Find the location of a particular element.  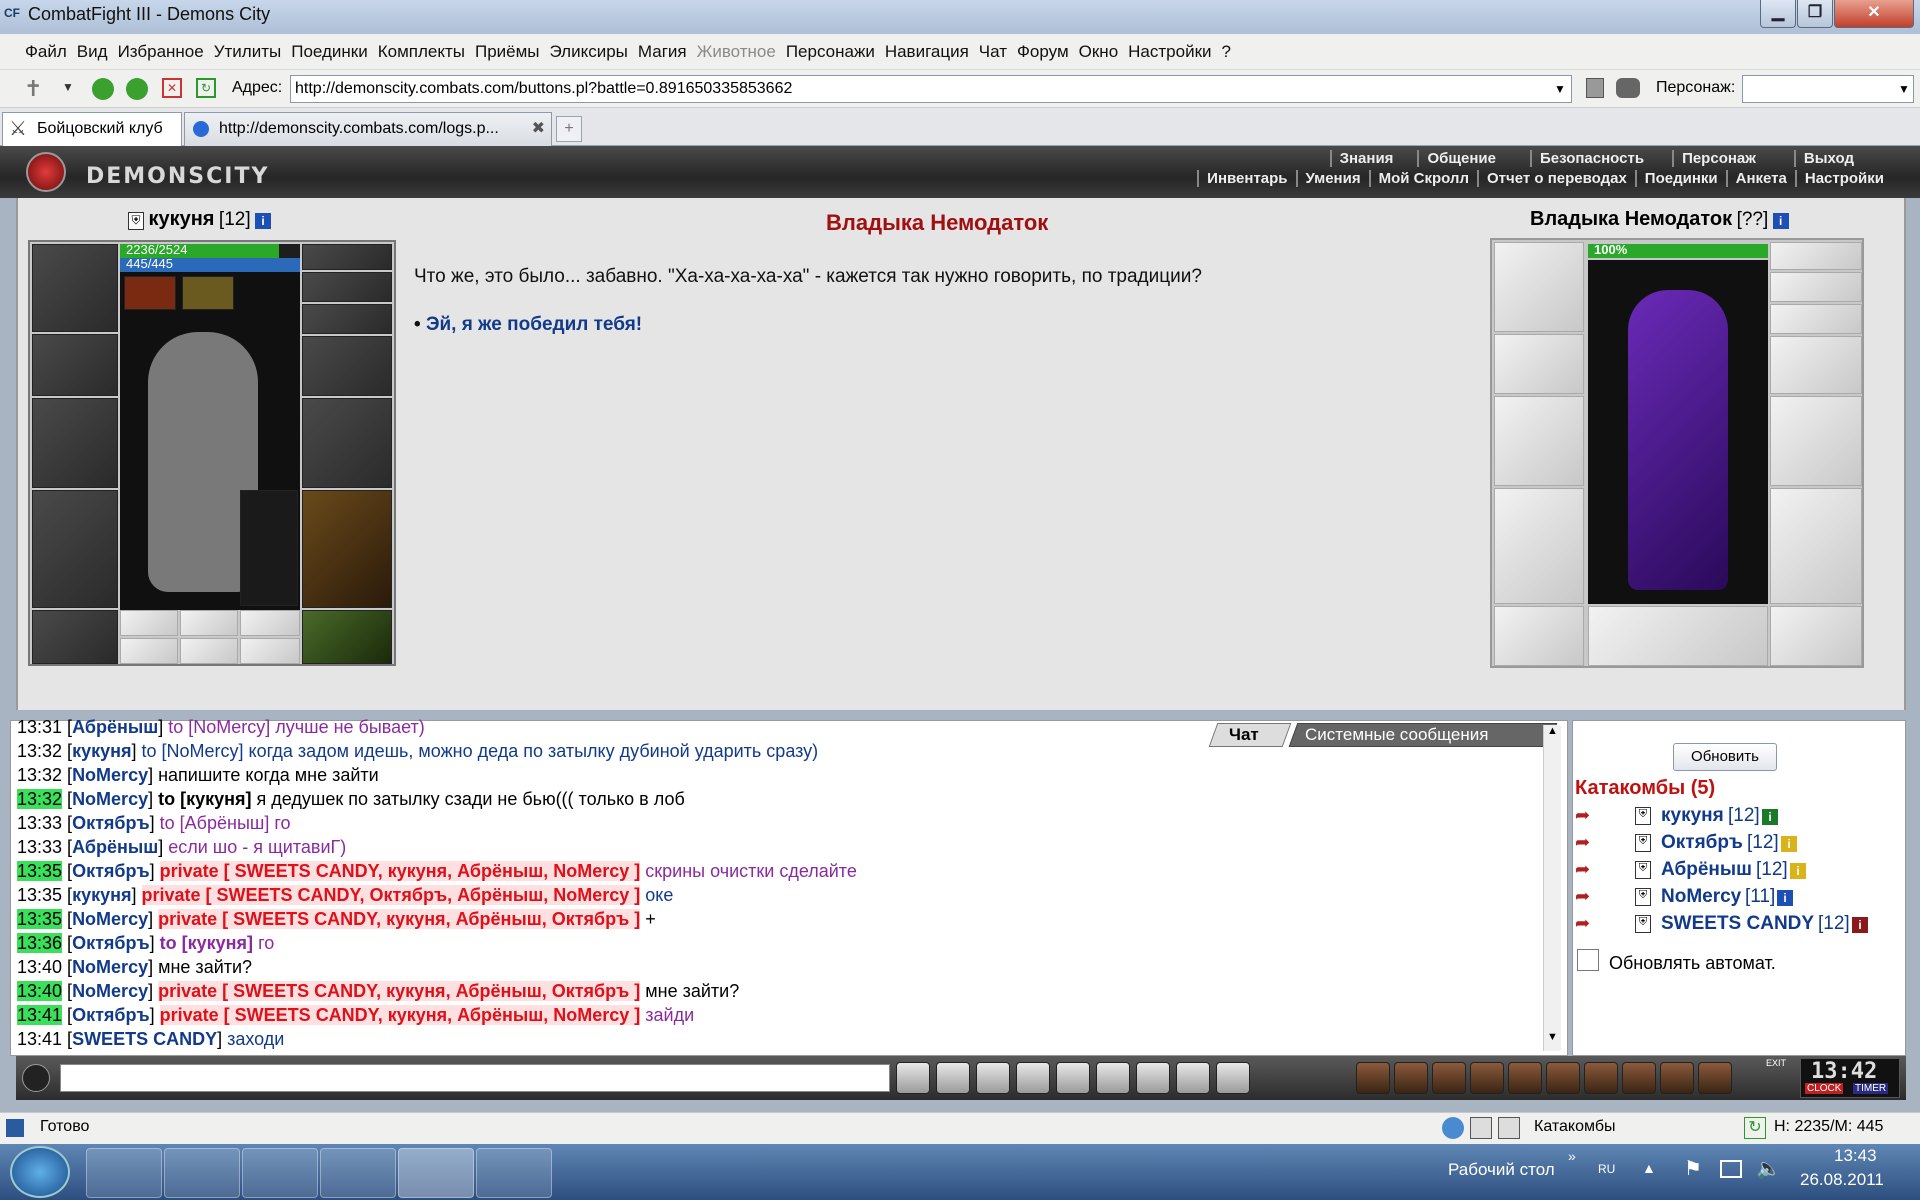

player-name: кукуня is located at coordinates (181, 219).